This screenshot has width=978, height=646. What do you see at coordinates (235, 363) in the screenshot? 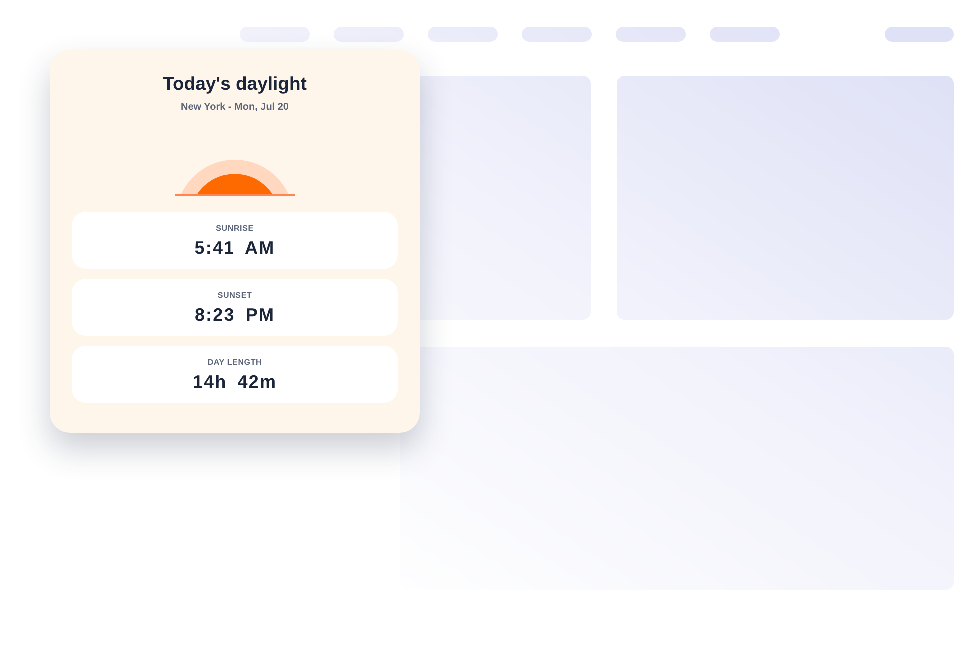
I see `stat-label: DAY LENGTH` at bounding box center [235, 363].